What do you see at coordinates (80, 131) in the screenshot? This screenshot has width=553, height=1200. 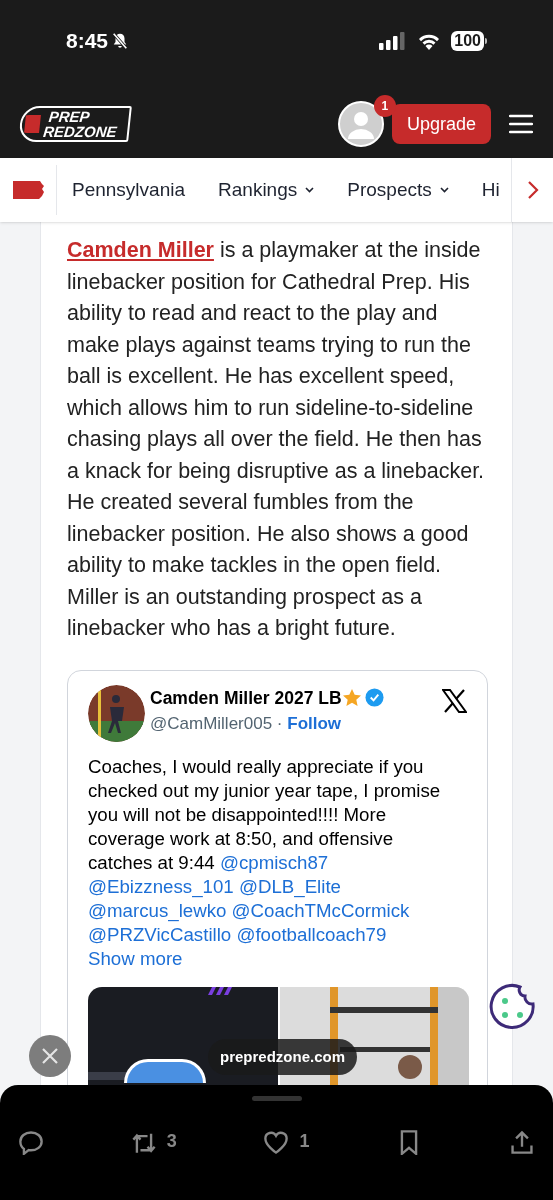 I see `logo-text: REDZONE` at bounding box center [80, 131].